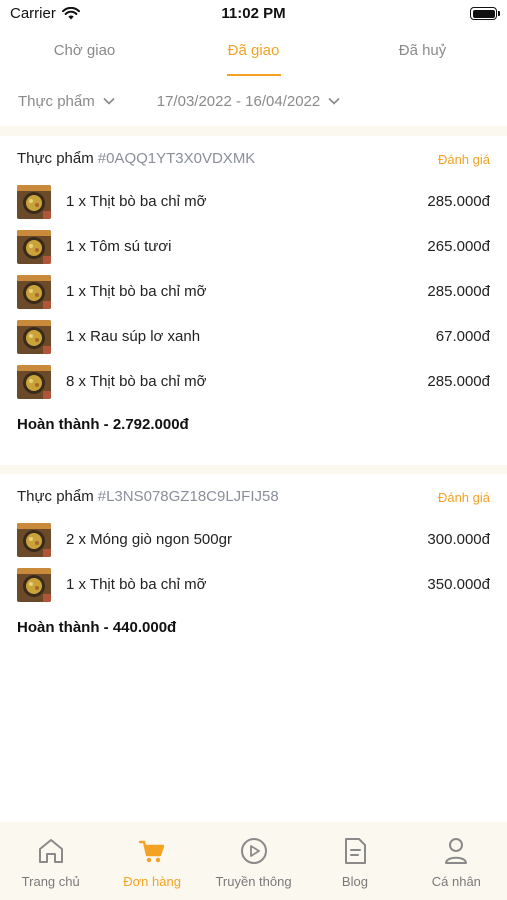  Describe the element at coordinates (152, 881) in the screenshot. I see `nav-orders-label: Đơn hàng` at that location.